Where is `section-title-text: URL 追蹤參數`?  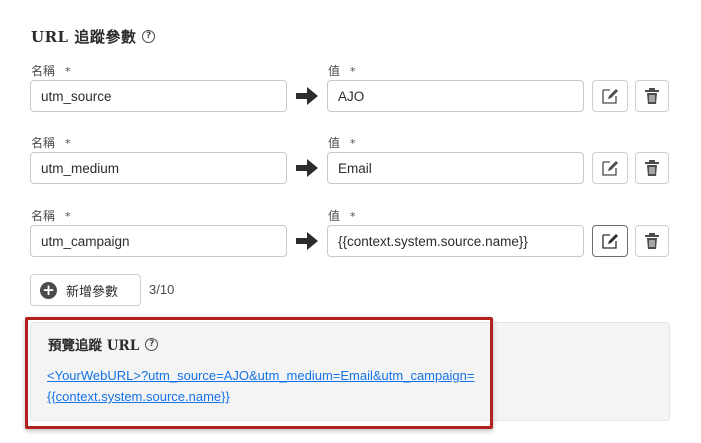
section-title-text: URL 追蹤參數 is located at coordinates (84, 37).